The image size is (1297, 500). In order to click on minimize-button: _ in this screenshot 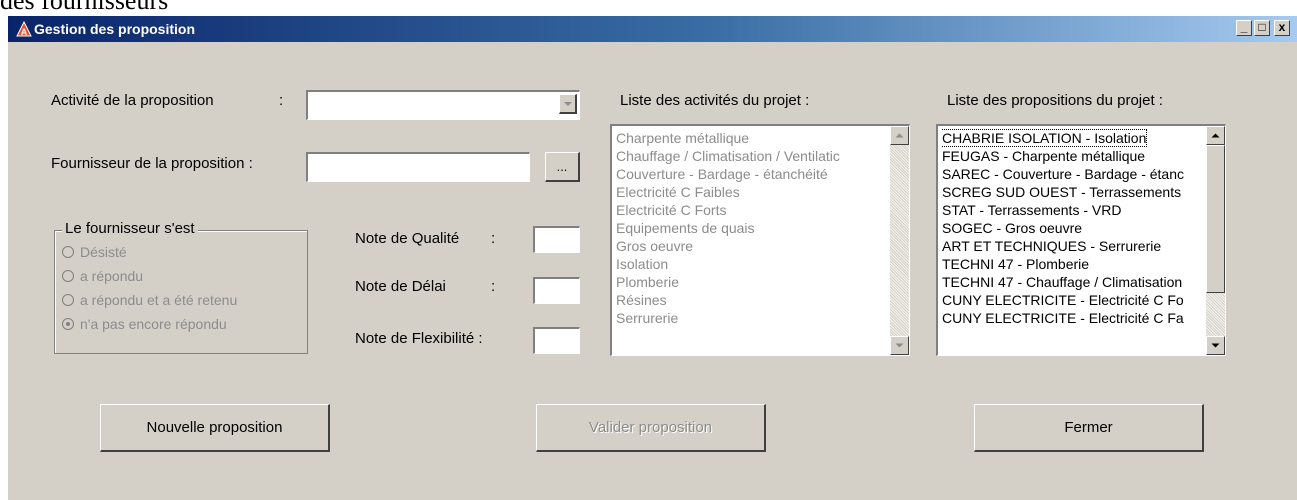, I will do `click(1244, 28)`.